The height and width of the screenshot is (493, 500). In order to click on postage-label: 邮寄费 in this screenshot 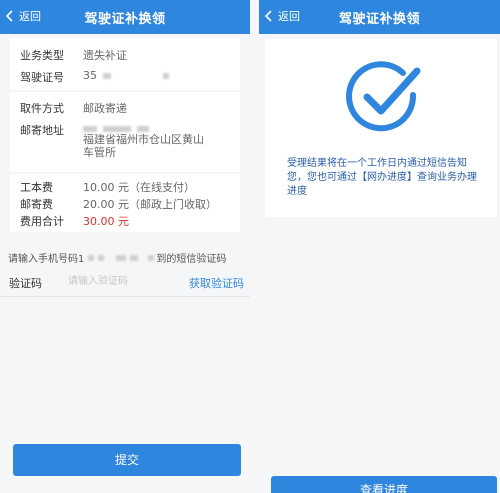, I will do `click(36, 204)`.